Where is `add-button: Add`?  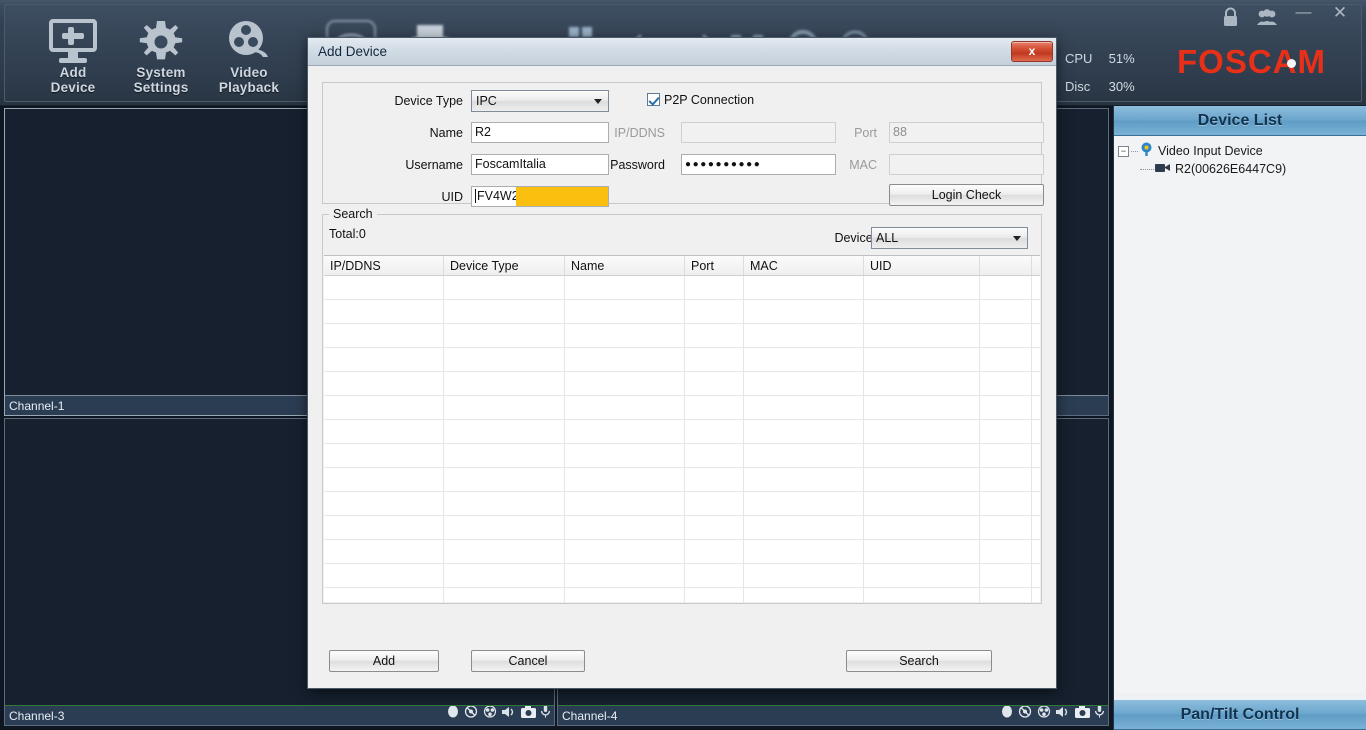
add-button: Add is located at coordinates (384, 661).